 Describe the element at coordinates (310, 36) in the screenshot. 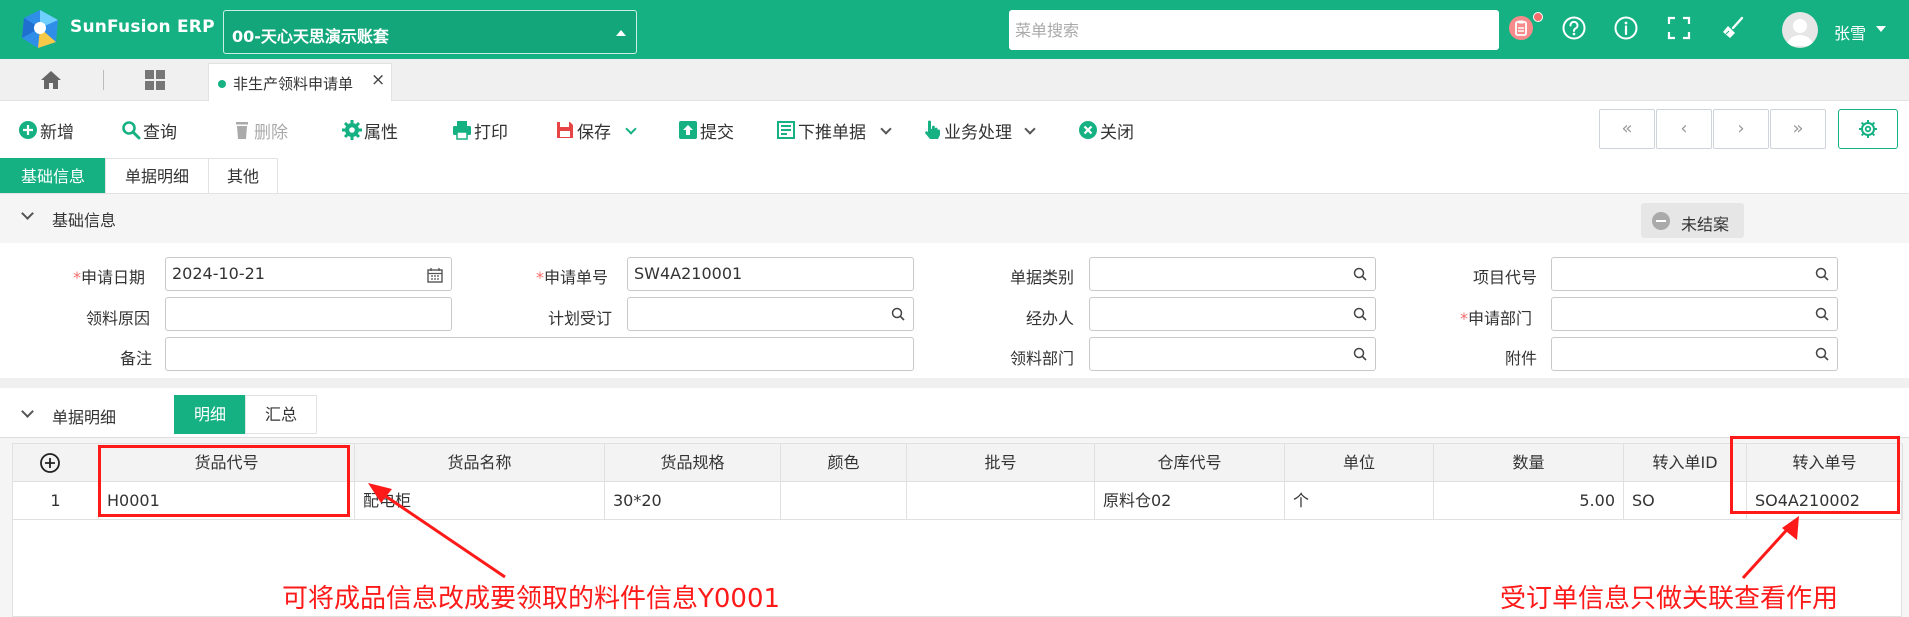

I see `account-selector-value: 00-天心天思演示账套` at that location.